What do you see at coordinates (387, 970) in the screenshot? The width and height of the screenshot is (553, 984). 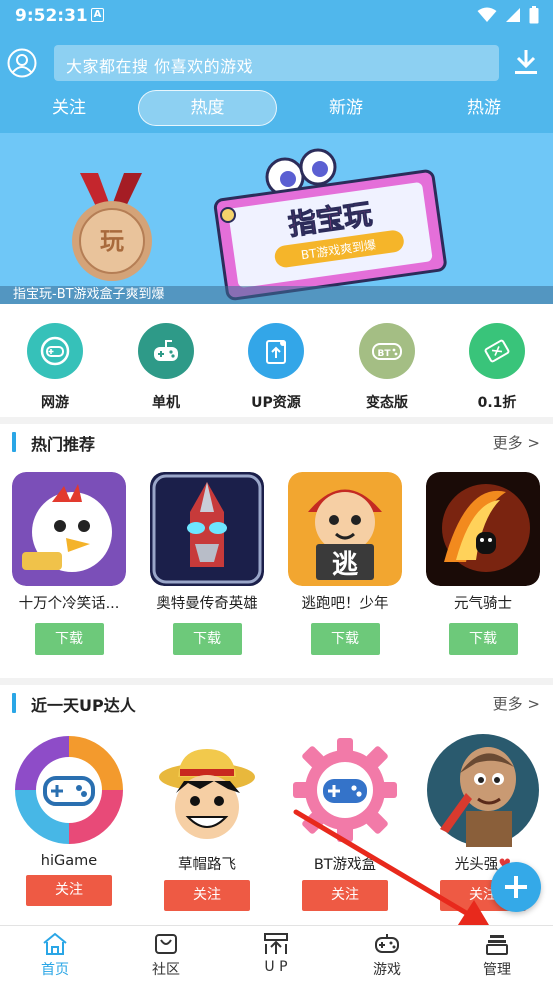 I see `nav-label: 游戏` at bounding box center [387, 970].